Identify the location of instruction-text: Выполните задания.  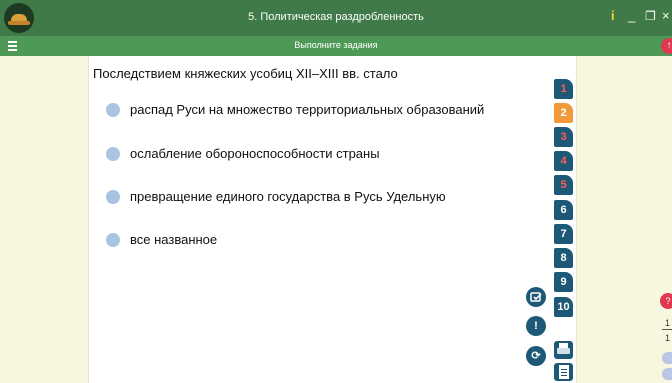
(336, 45).